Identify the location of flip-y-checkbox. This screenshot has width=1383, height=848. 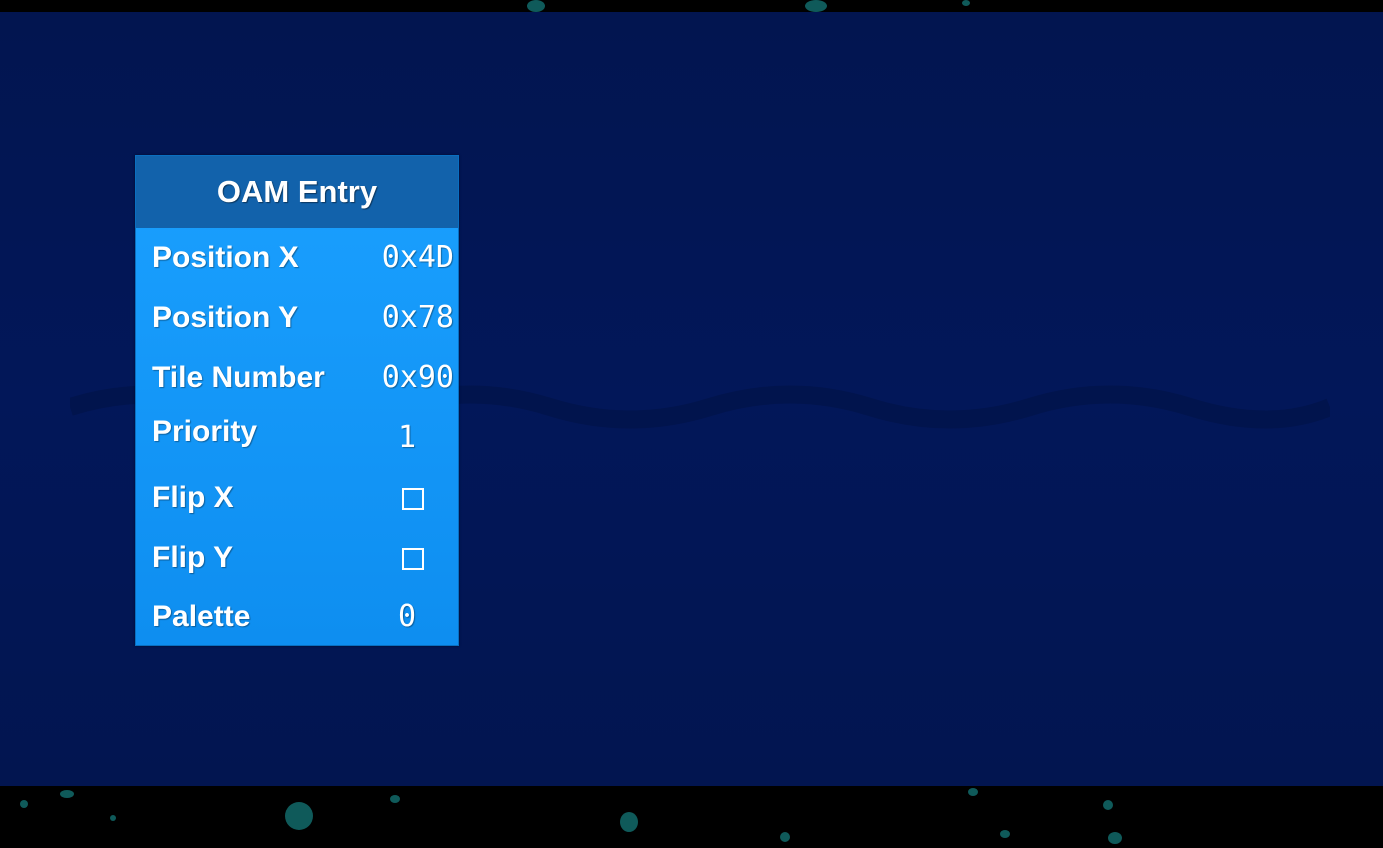
(413, 559).